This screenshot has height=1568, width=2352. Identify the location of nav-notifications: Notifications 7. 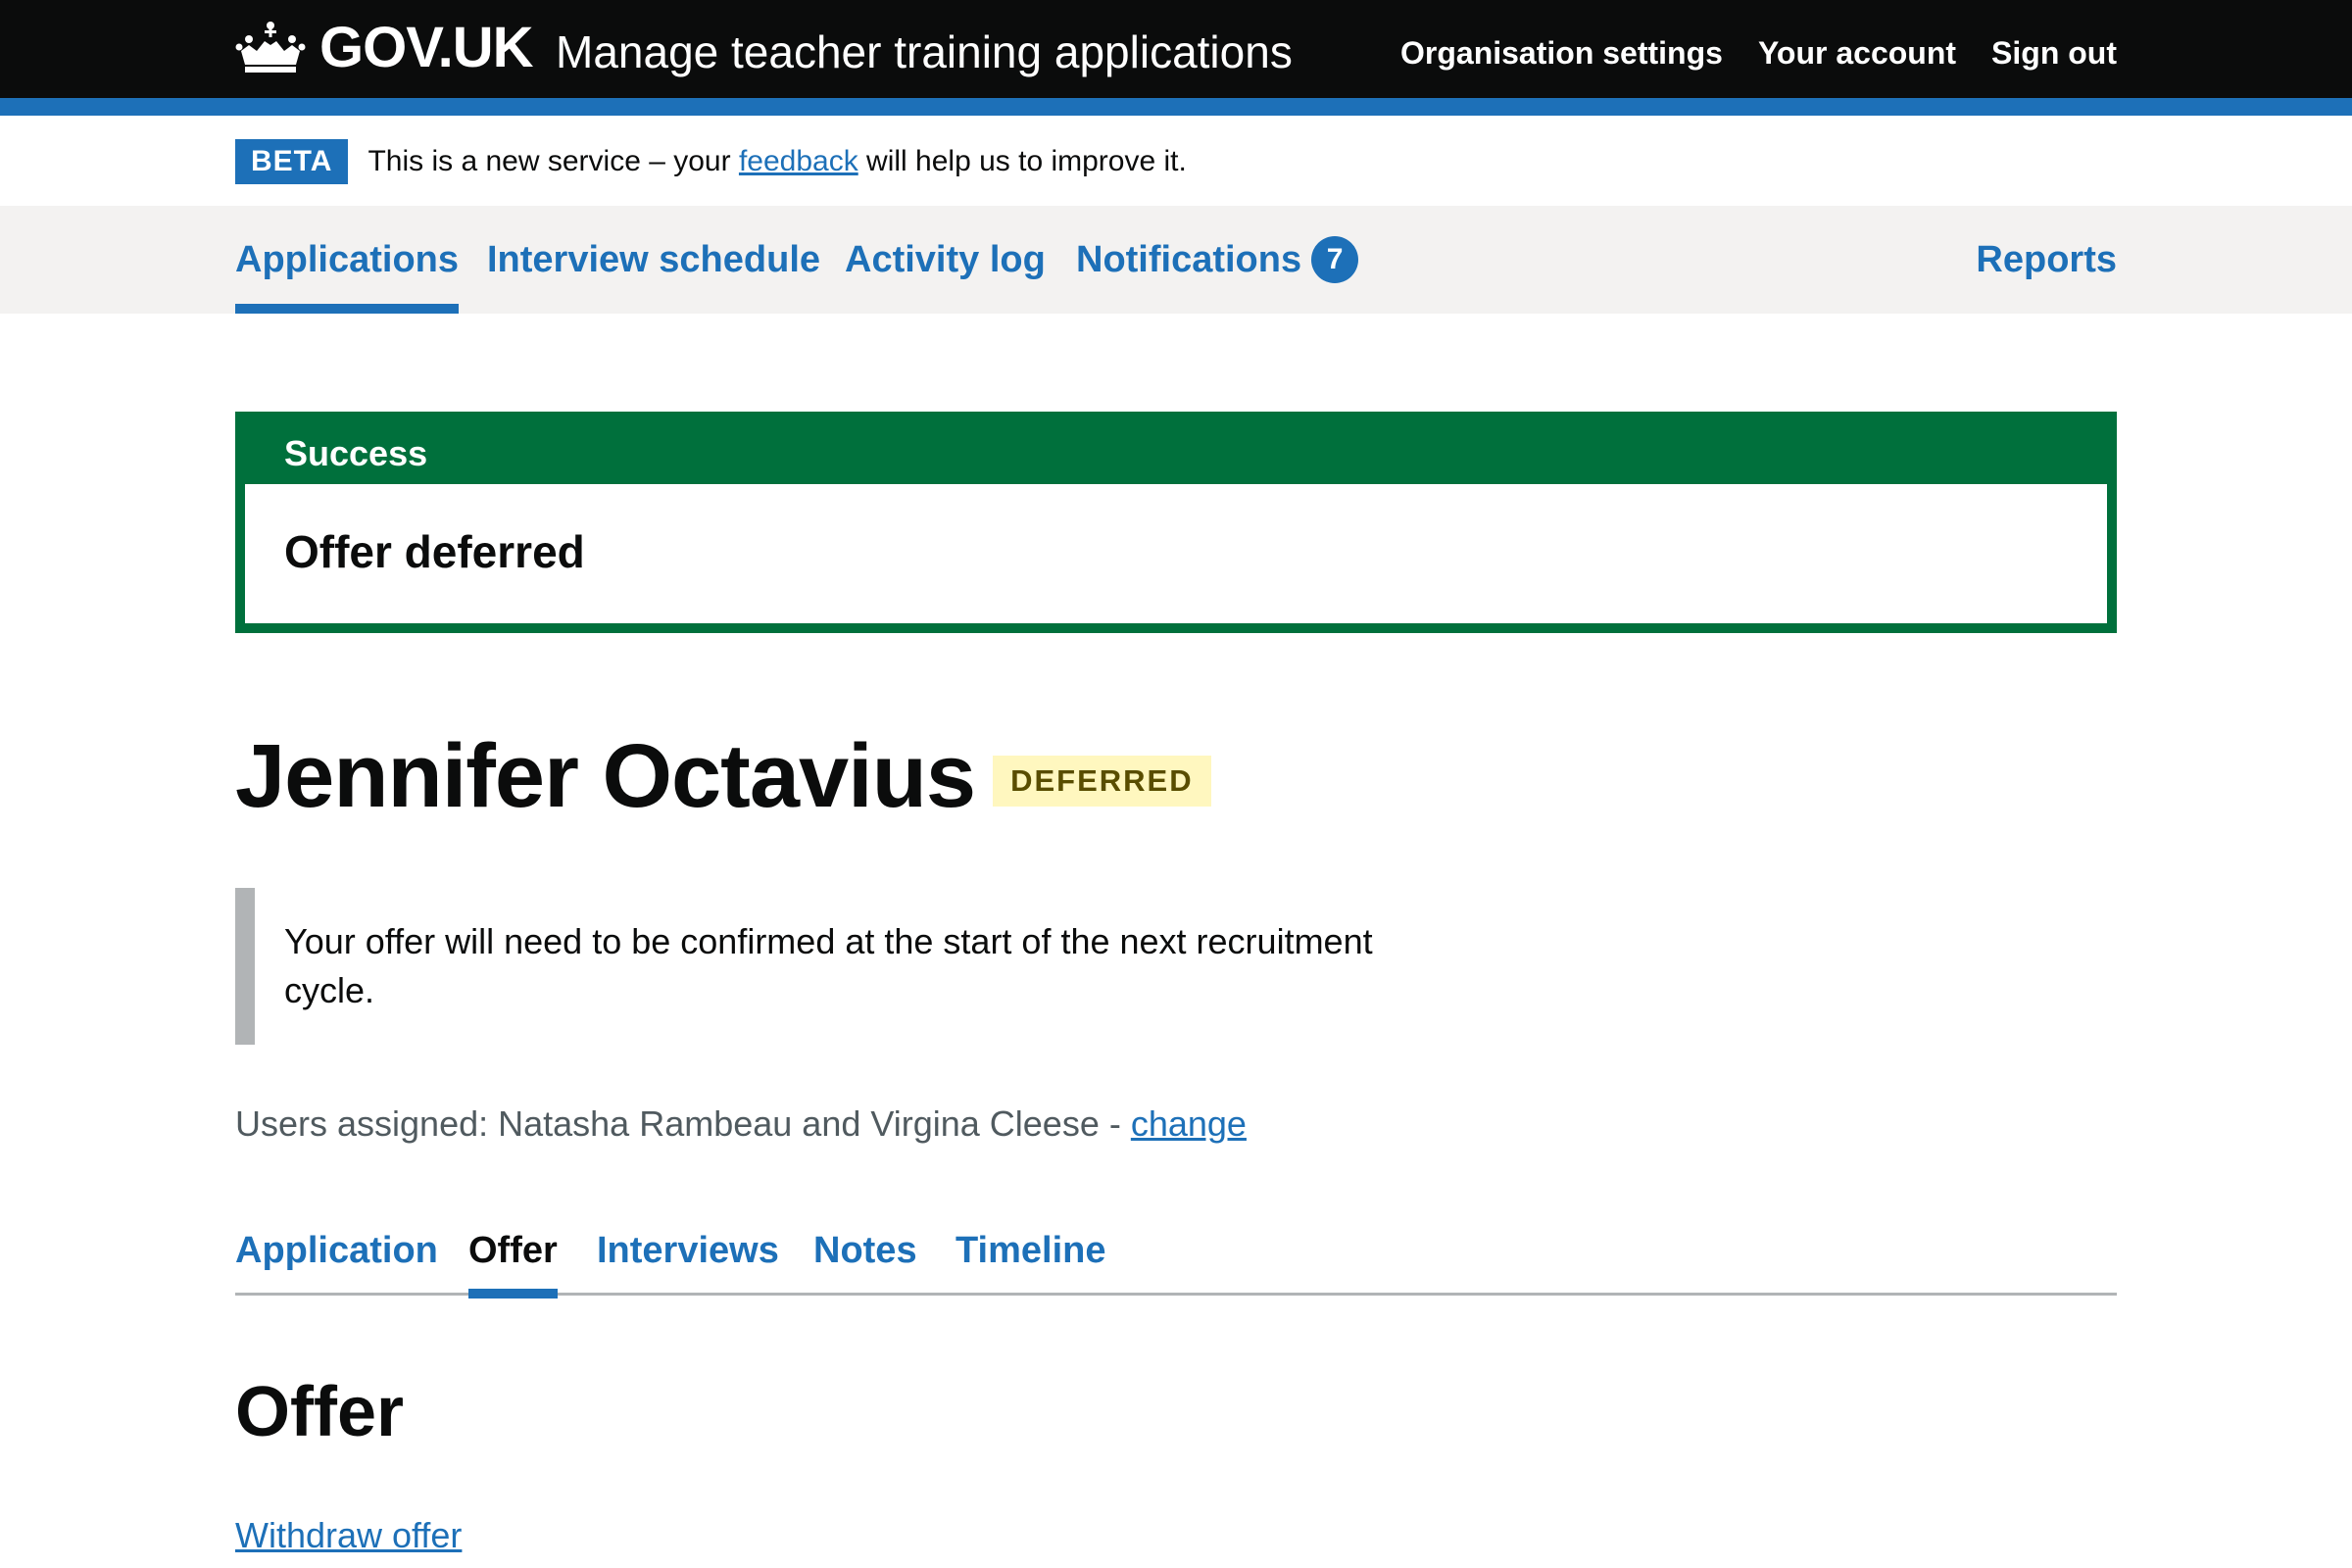
(1217, 260).